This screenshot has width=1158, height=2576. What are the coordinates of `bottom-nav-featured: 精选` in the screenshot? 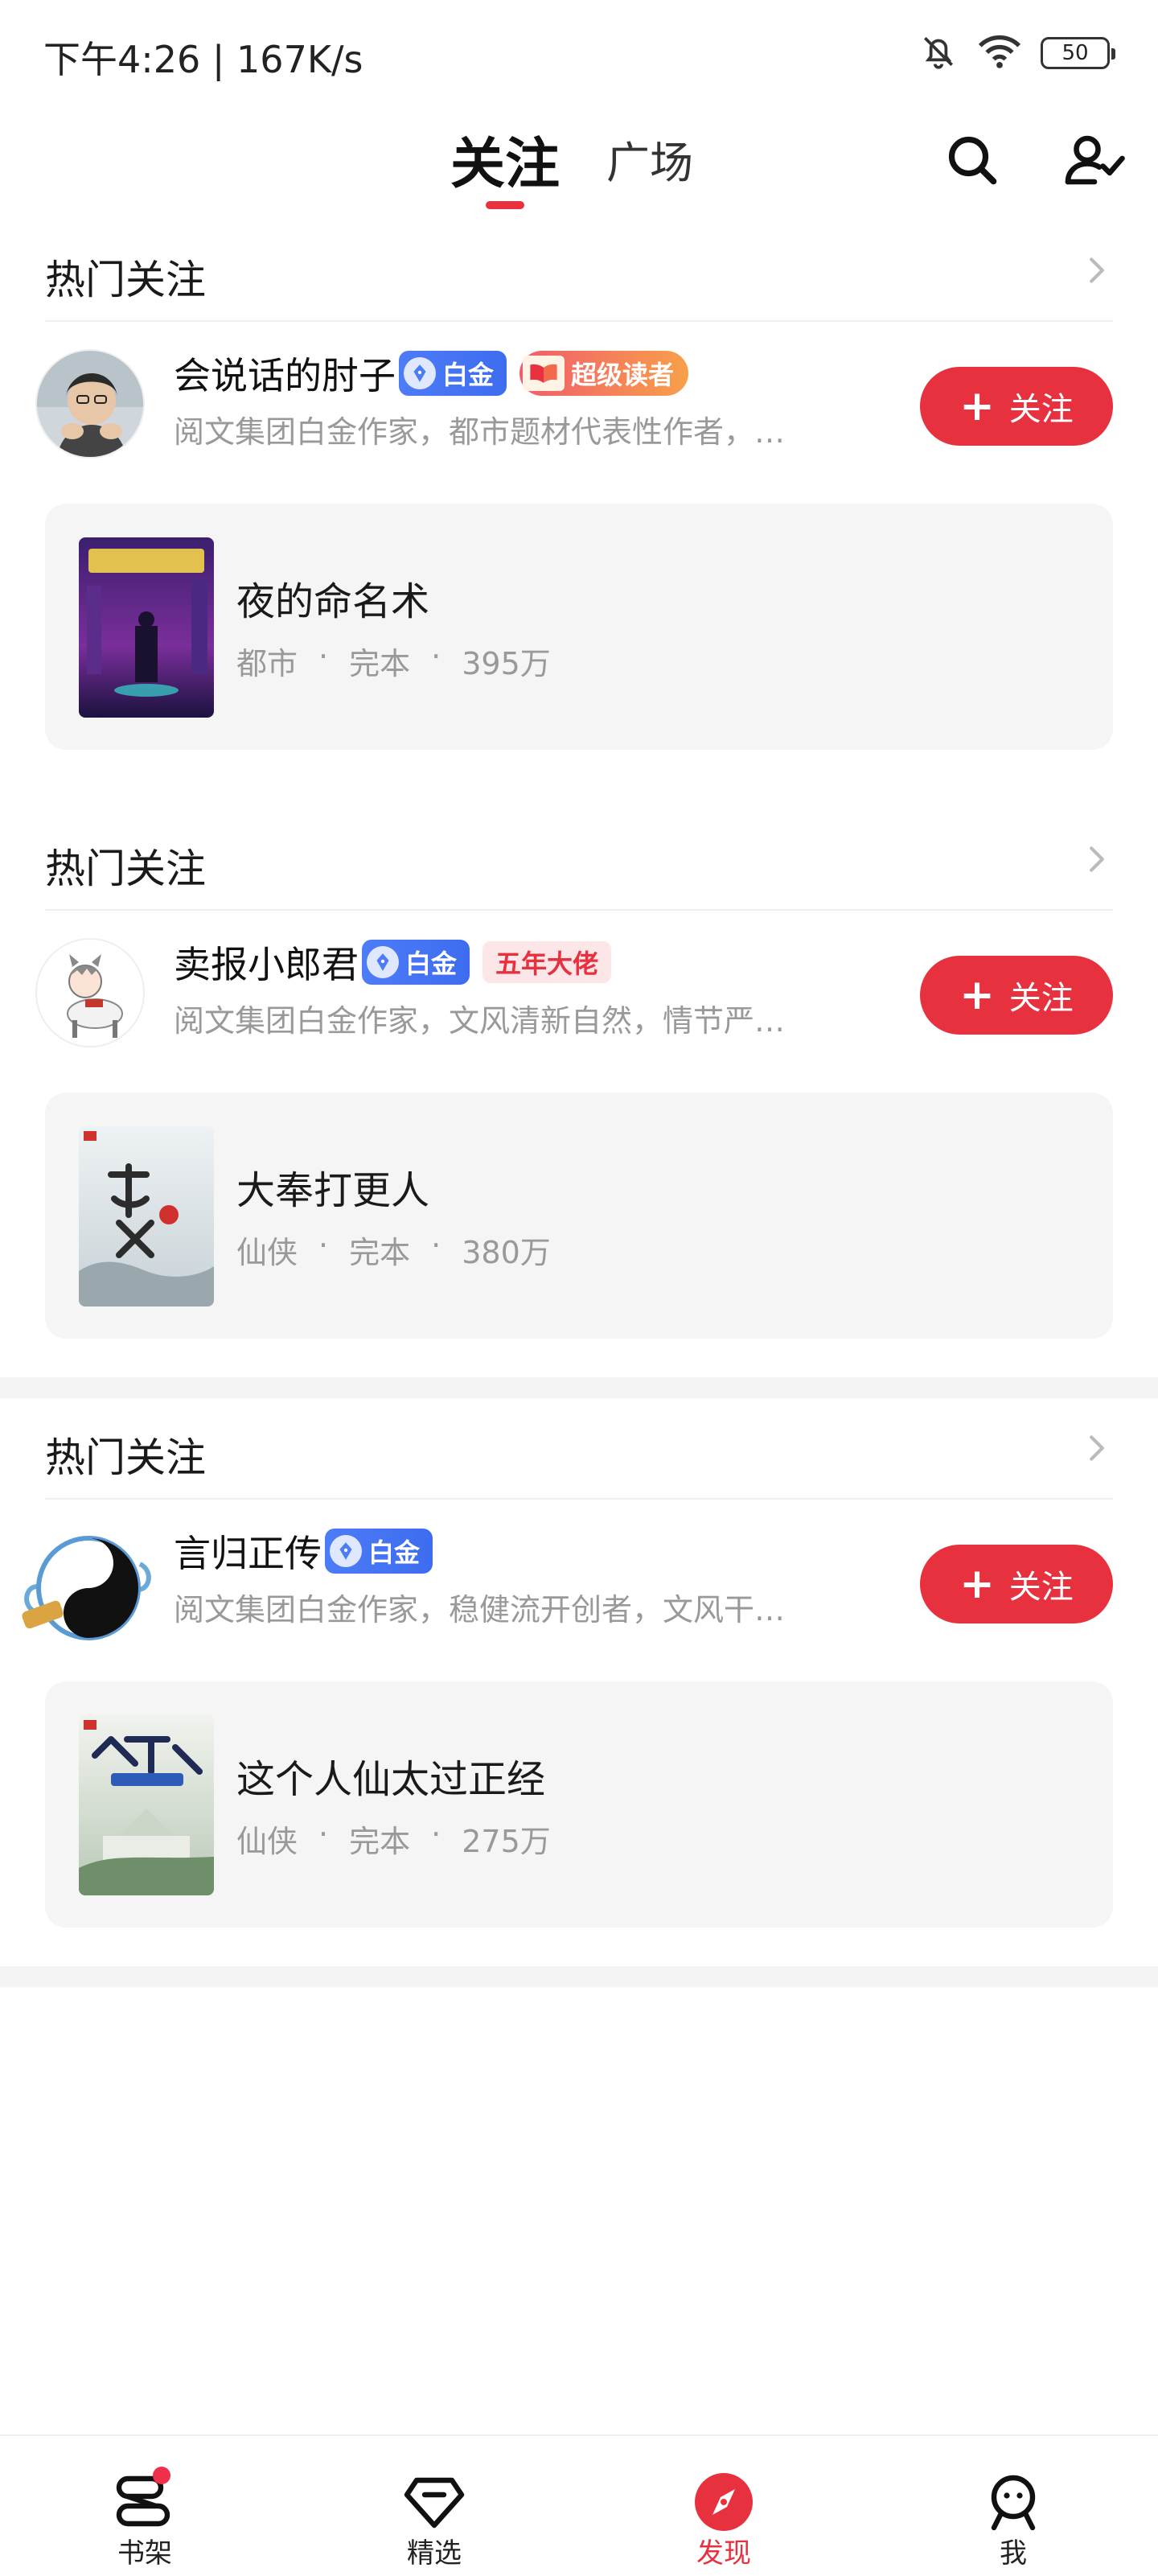 It's located at (434, 2512).